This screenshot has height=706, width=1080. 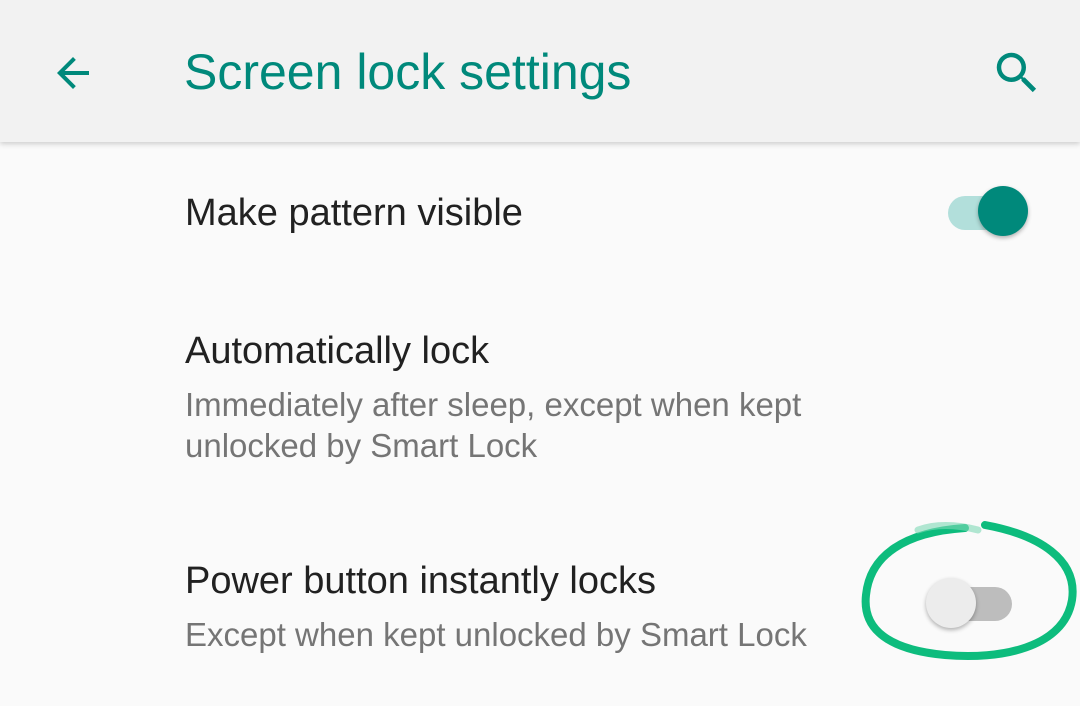 I want to click on power-button-lock-switch, so click(x=971, y=602).